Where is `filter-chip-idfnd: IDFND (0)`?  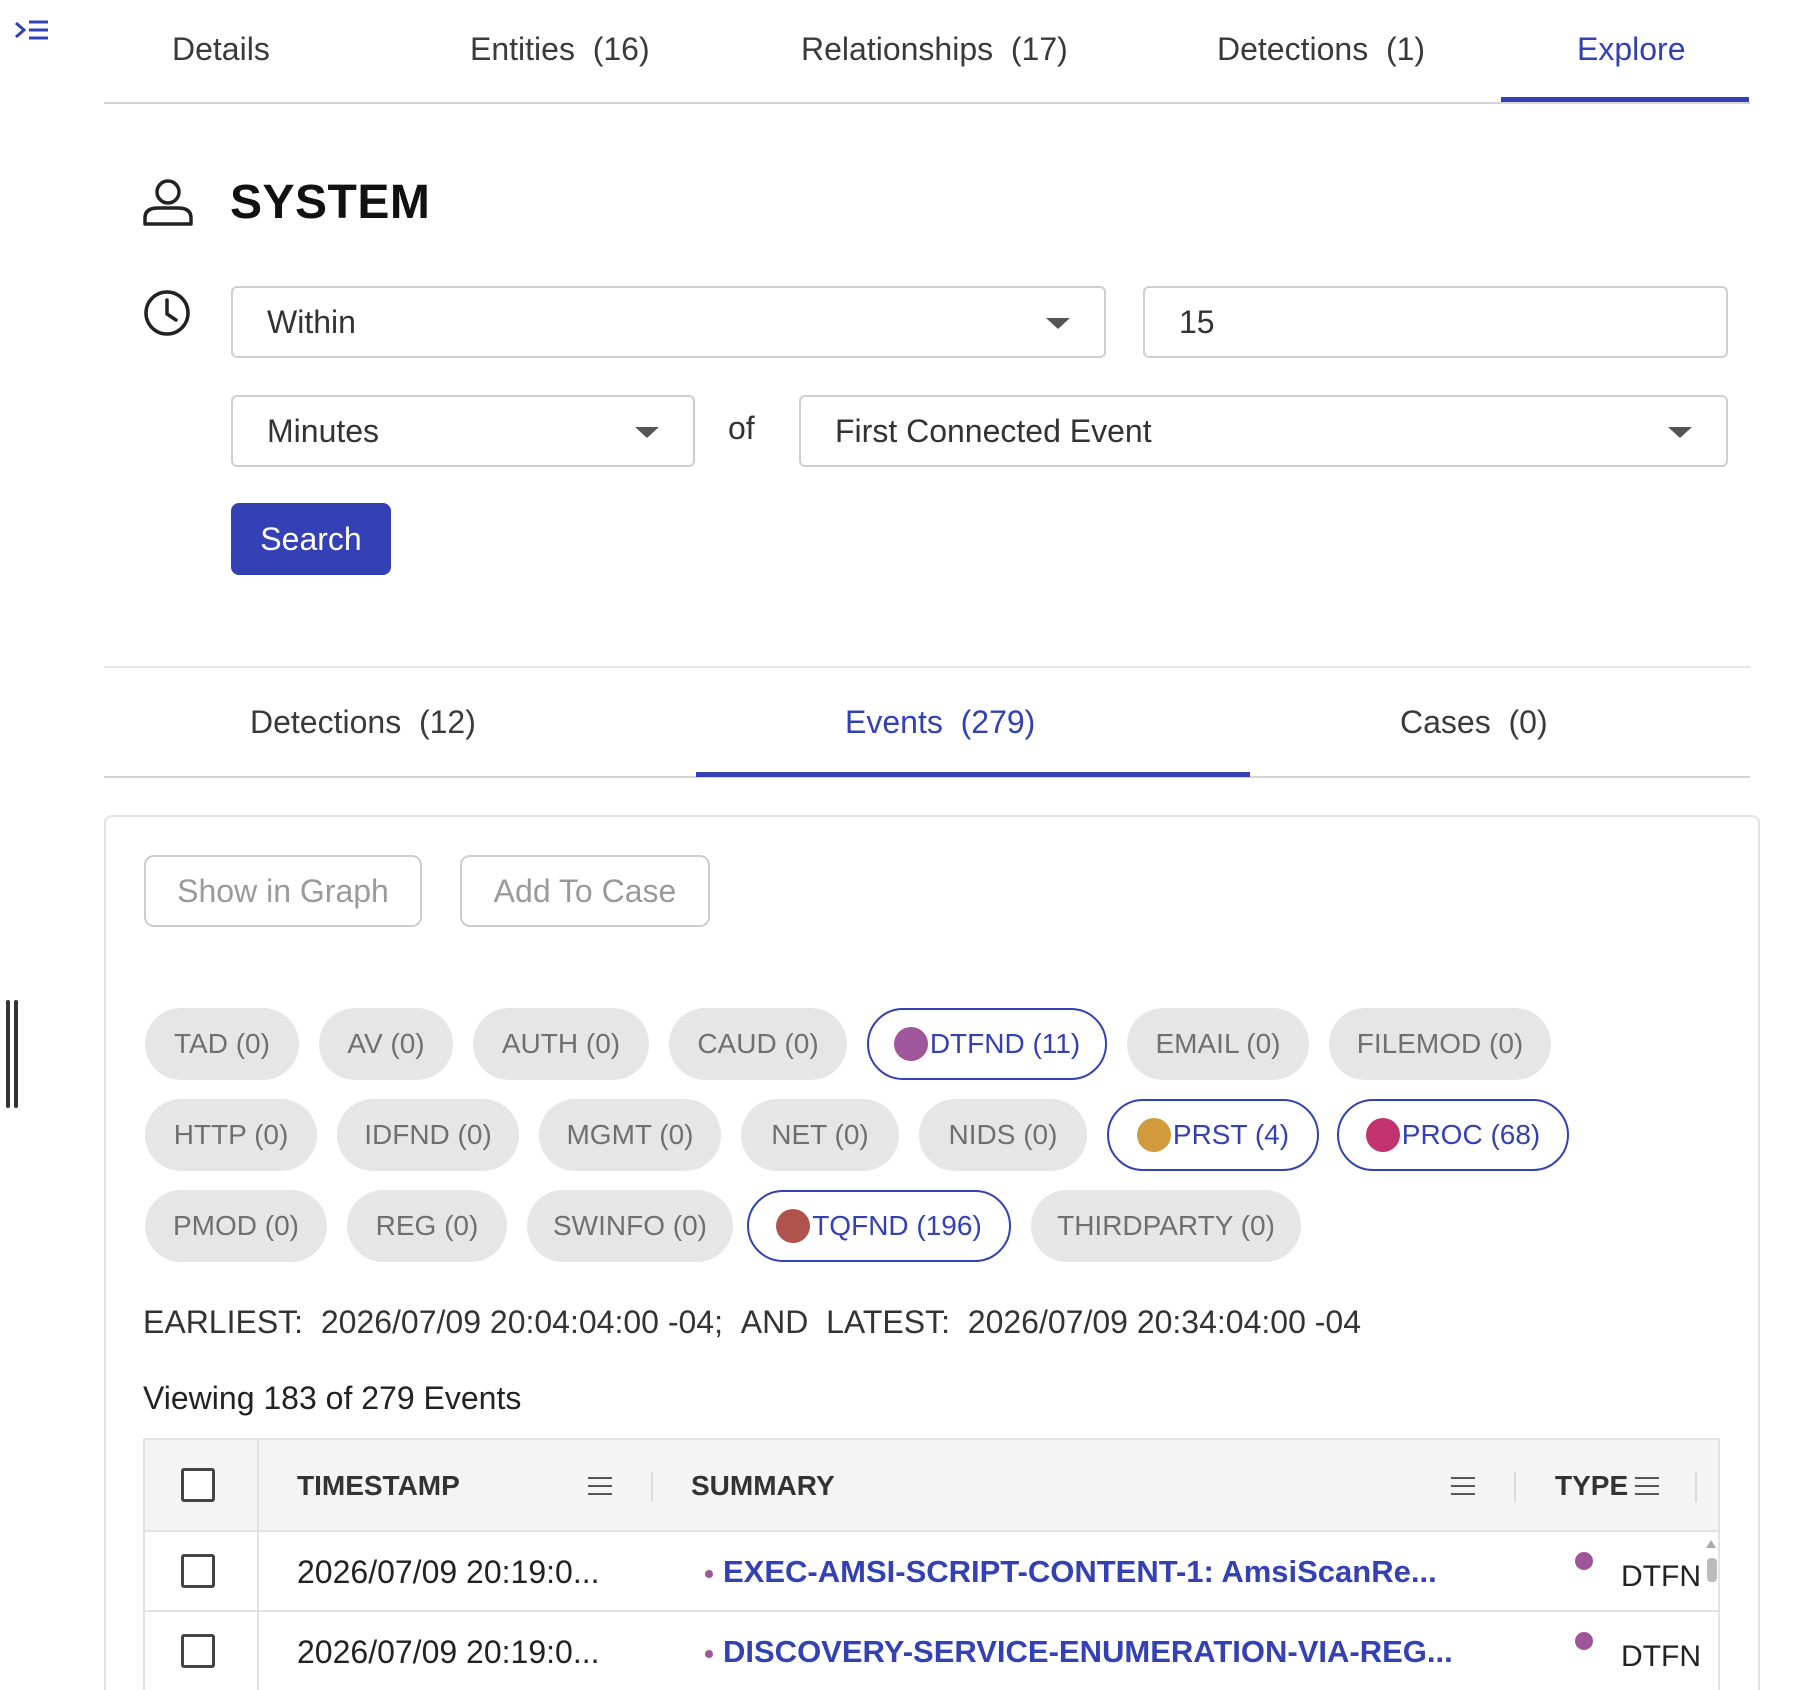
filter-chip-idfnd: IDFND (0) is located at coordinates (428, 1135).